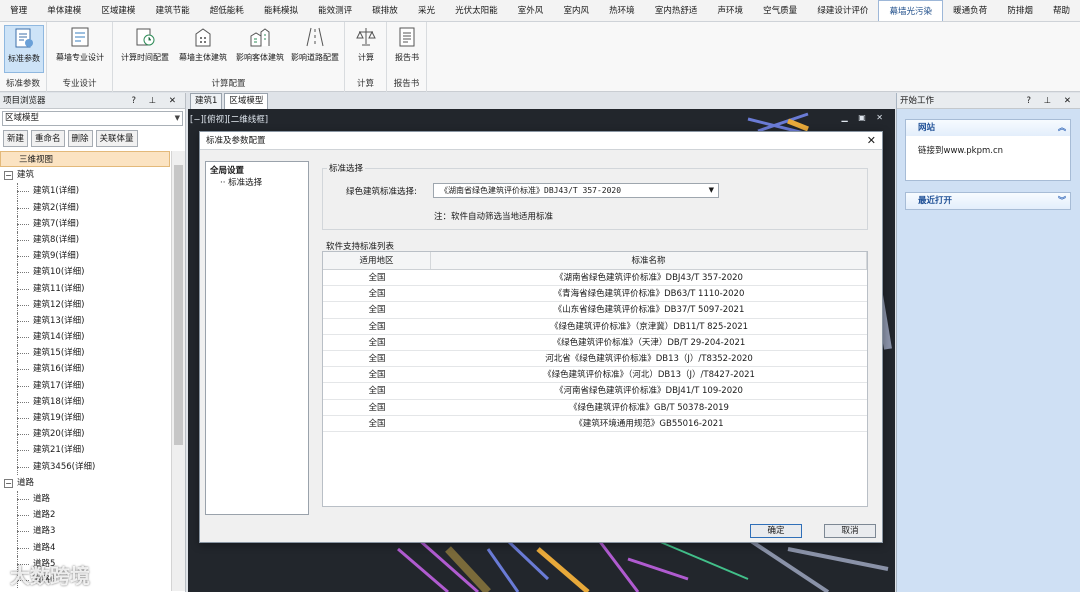 The image size is (1080, 592). I want to click on tree-node: 道路4, so click(85, 547).